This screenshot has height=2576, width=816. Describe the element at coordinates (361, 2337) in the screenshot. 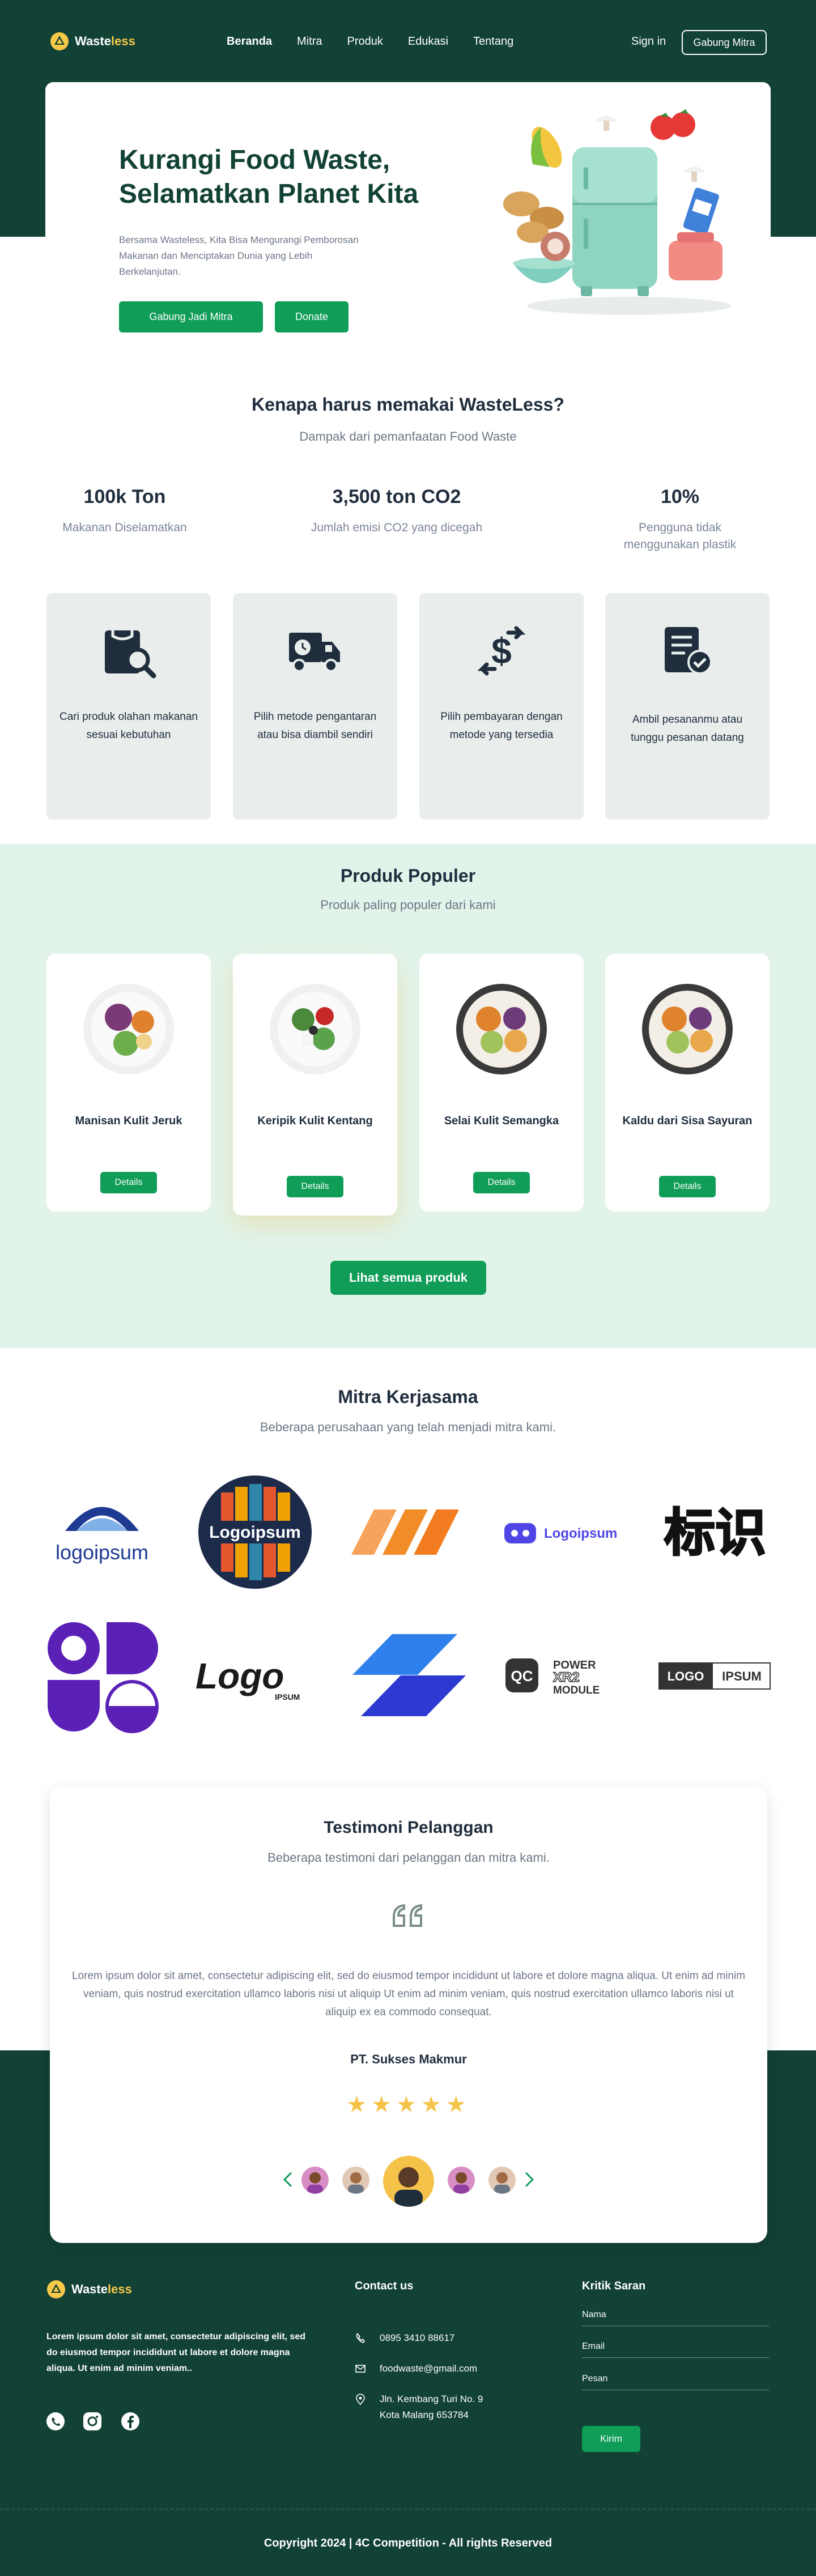

I see `phone-icon` at that location.